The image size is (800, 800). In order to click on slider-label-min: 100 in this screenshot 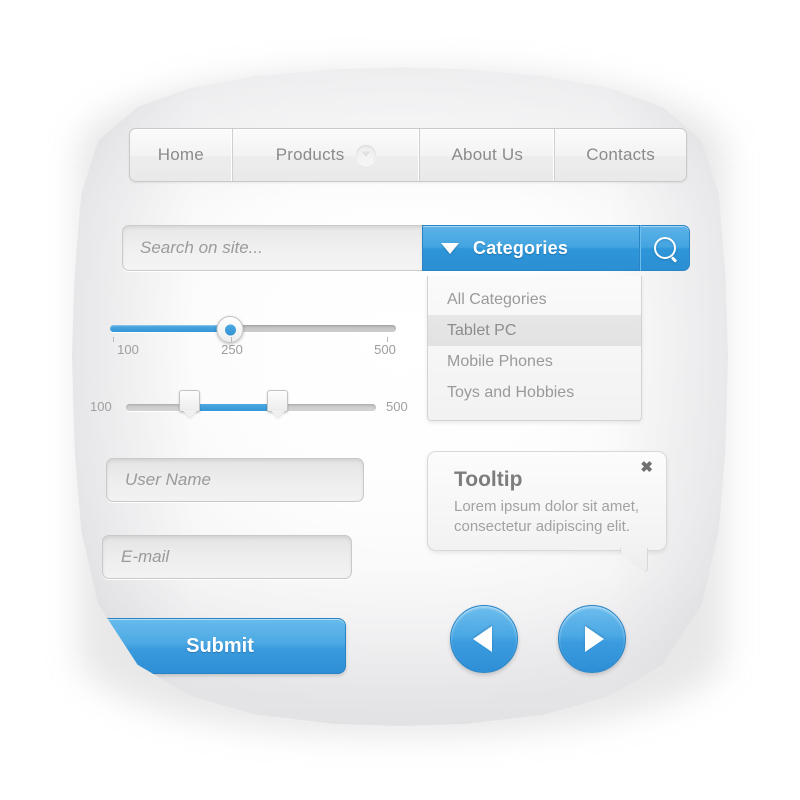, I will do `click(128, 349)`.